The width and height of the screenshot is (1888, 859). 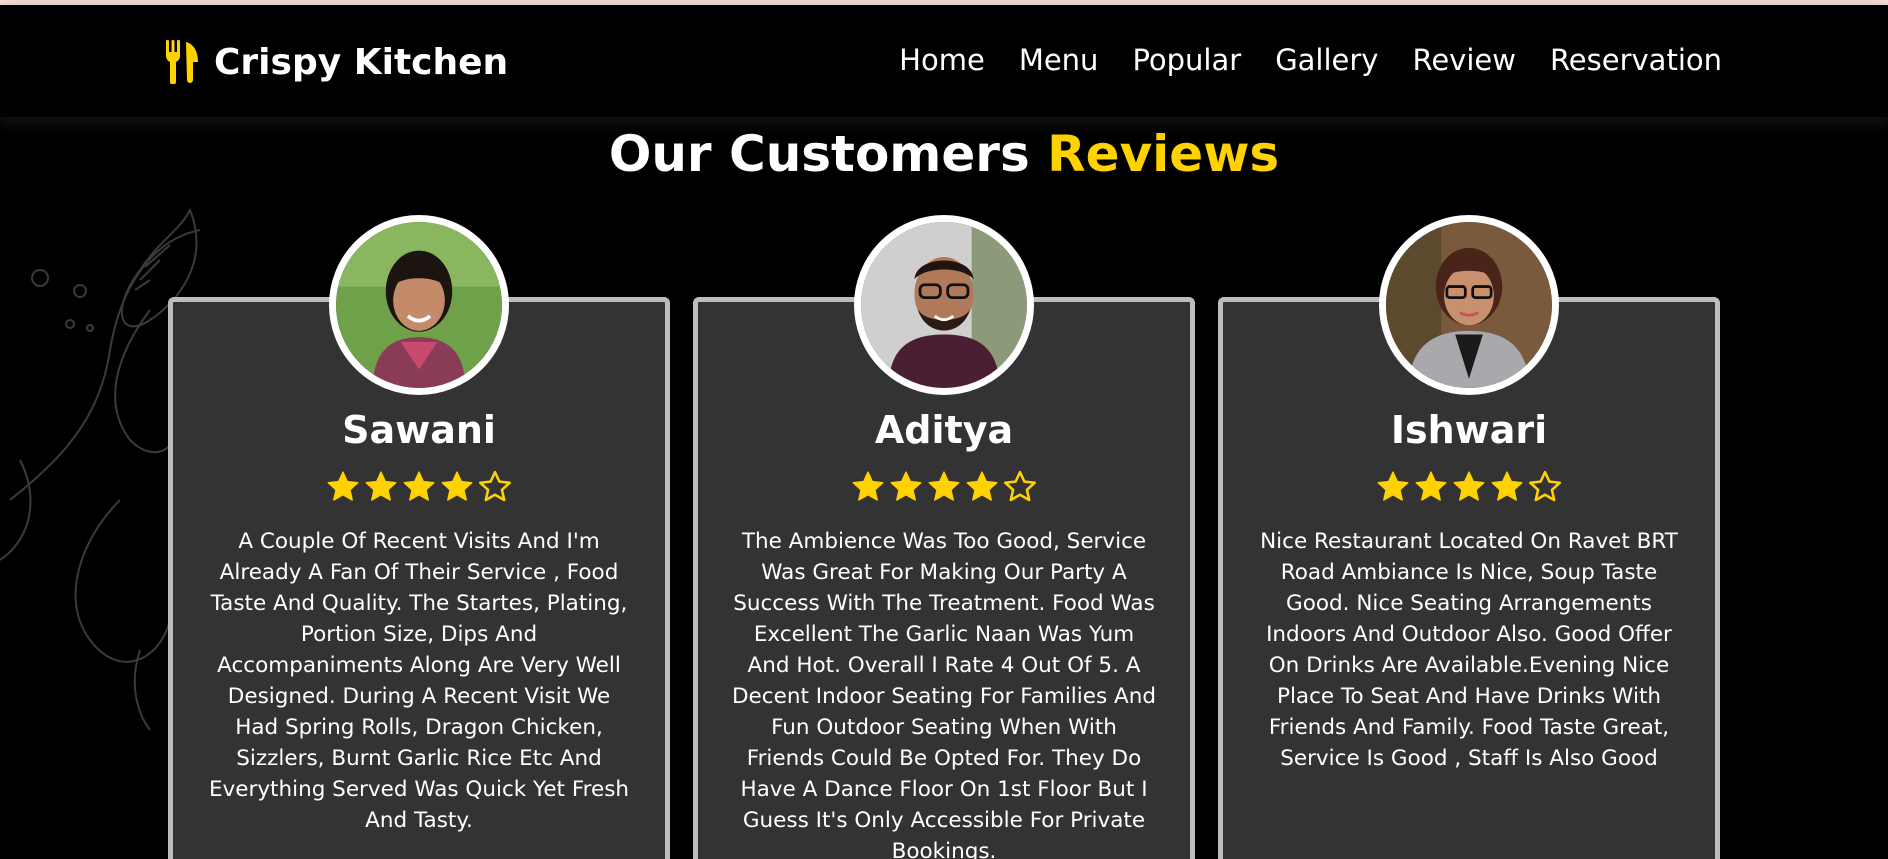 I want to click on section-title-accent: Reviews, so click(x=1163, y=154).